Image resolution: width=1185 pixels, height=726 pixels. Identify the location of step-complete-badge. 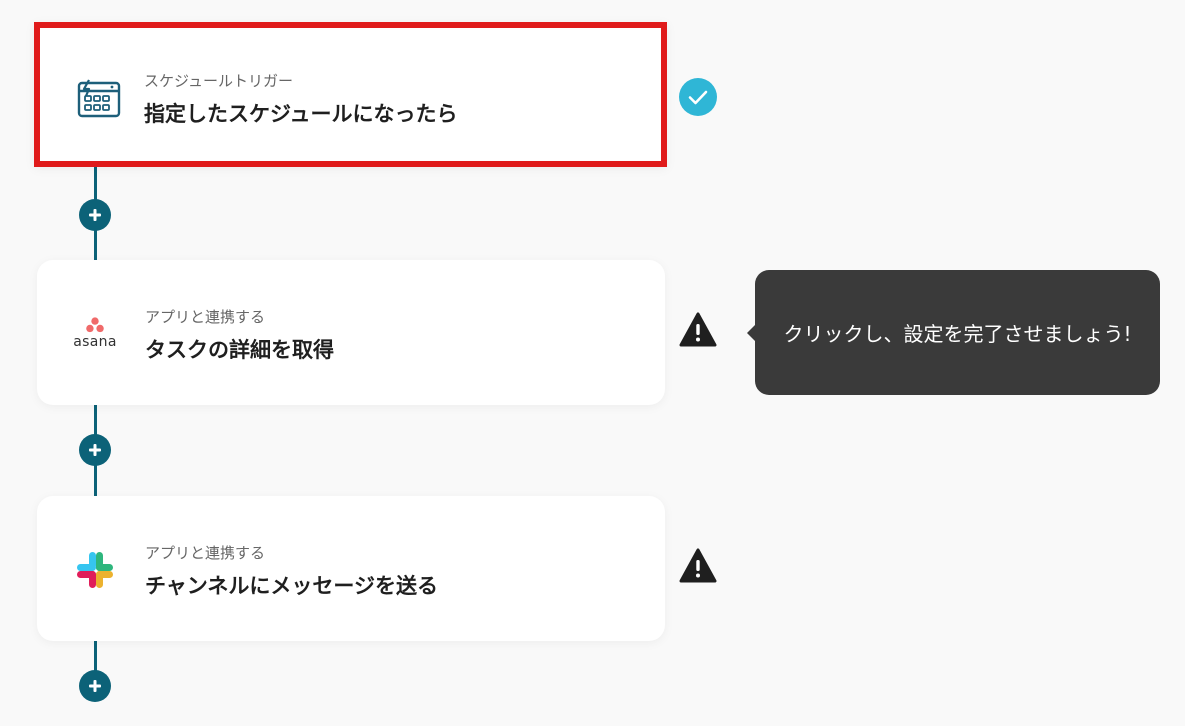
(698, 97).